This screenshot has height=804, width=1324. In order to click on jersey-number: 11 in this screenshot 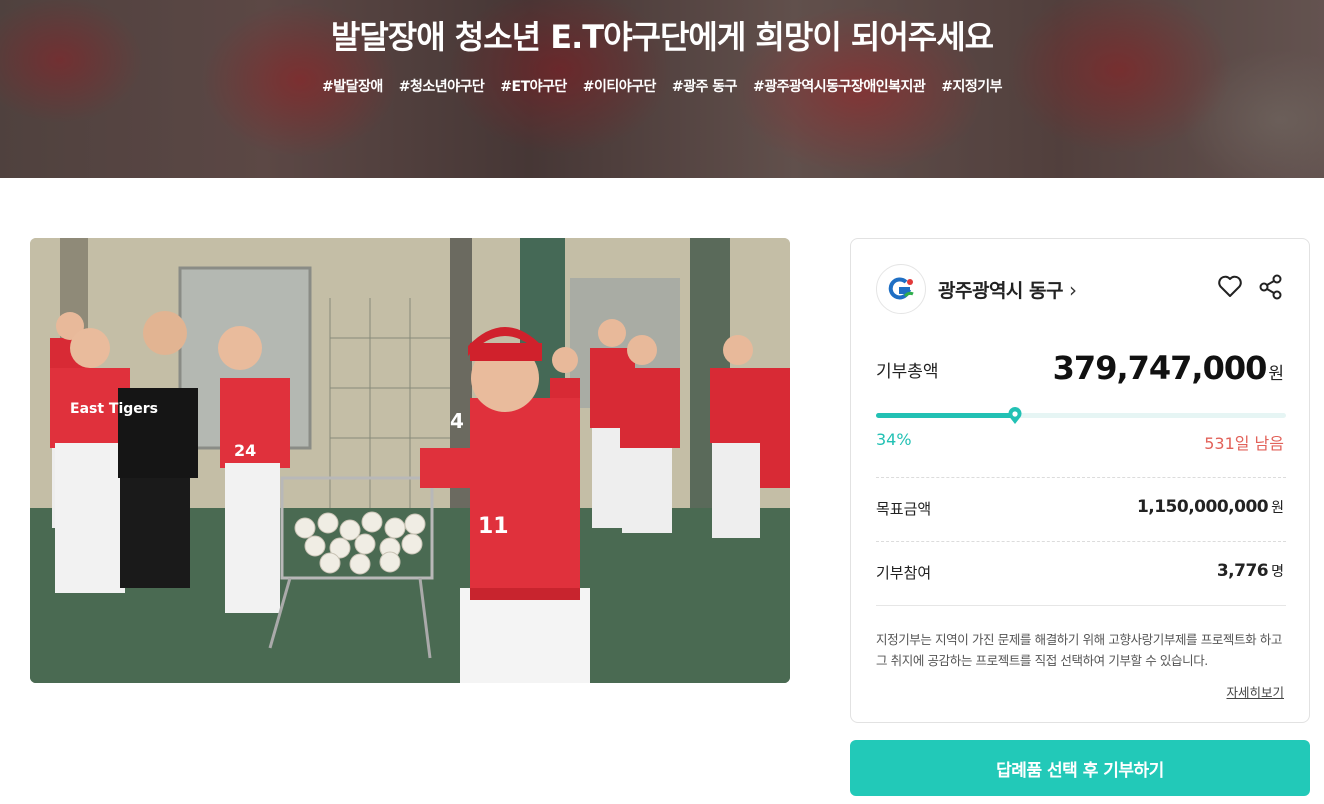, I will do `click(493, 526)`.